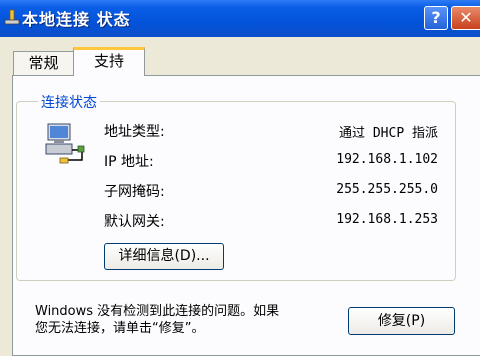  Describe the element at coordinates (134, 192) in the screenshot. I see `subnet-mask-label: 子网掩码:` at that location.